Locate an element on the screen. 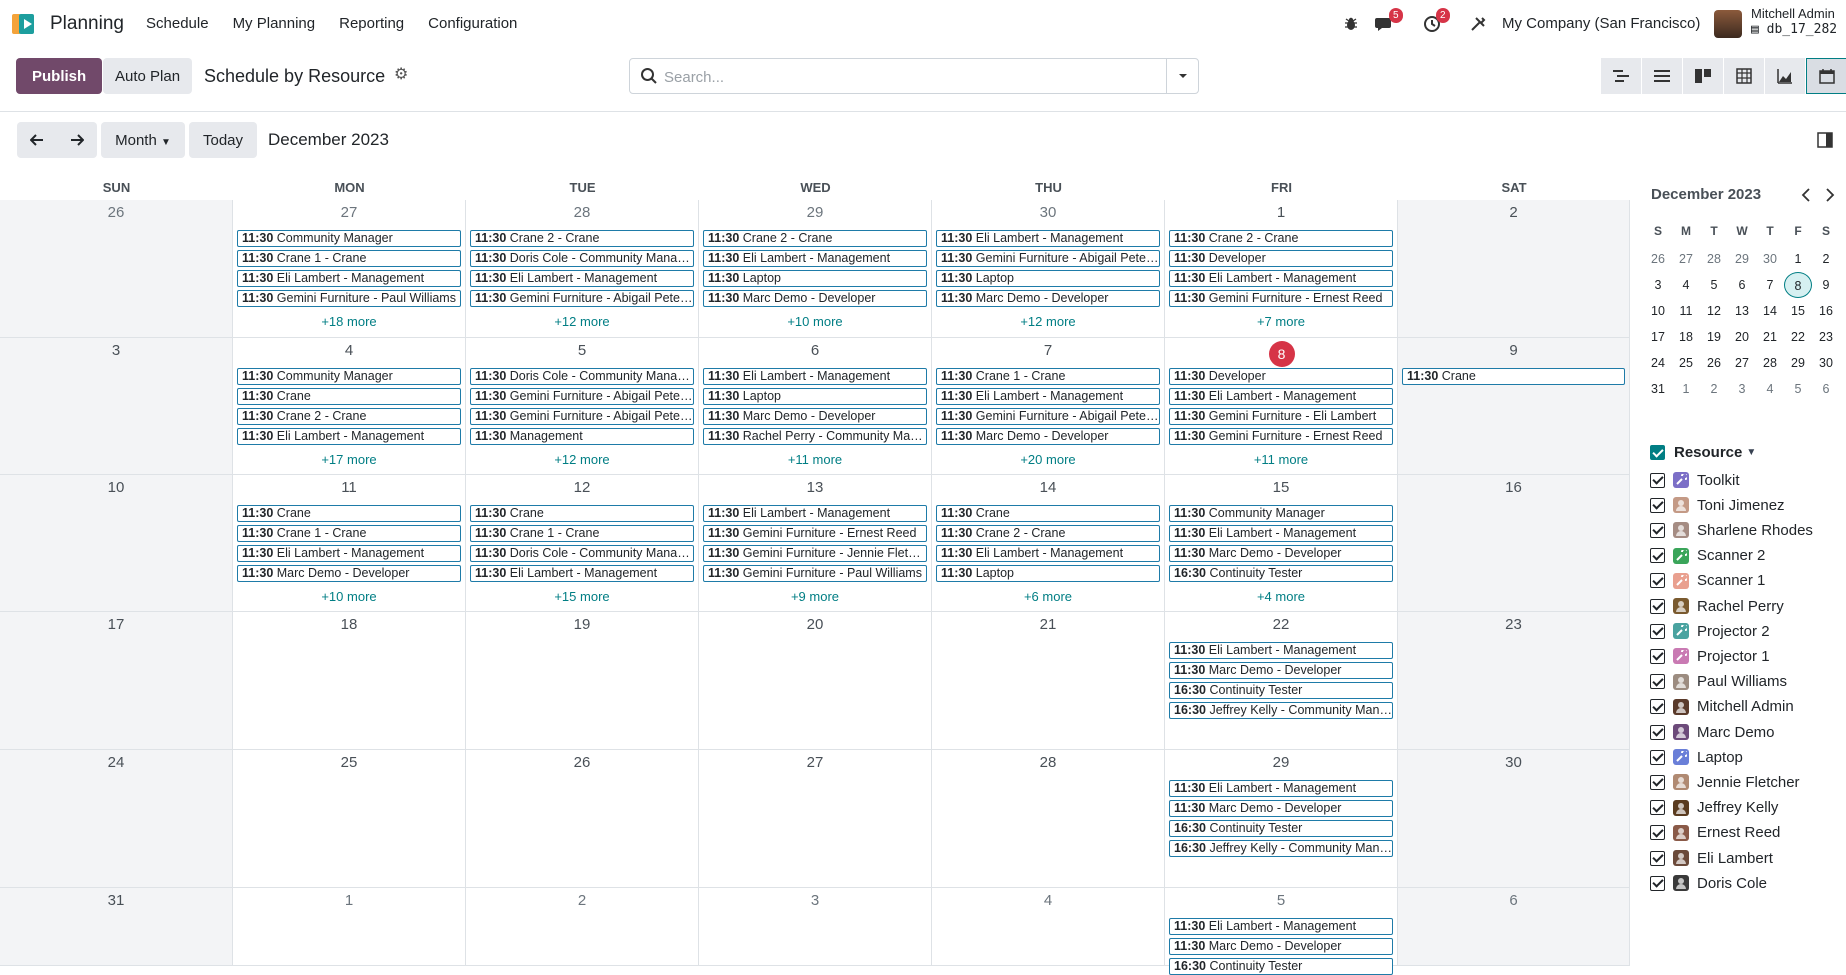  kanban-view-button is located at coordinates (1703, 76).